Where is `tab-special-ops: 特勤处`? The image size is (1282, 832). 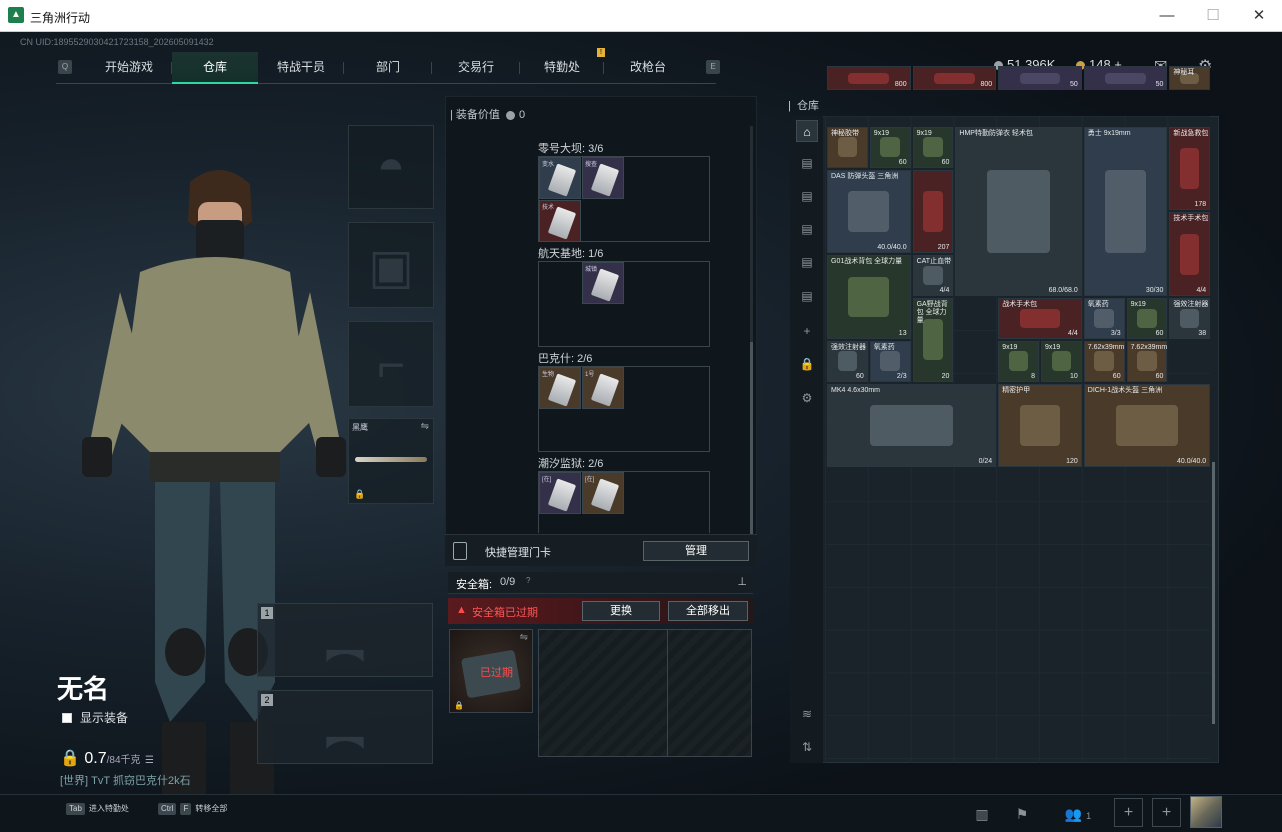 tab-special-ops: 特勤处 is located at coordinates (562, 68).